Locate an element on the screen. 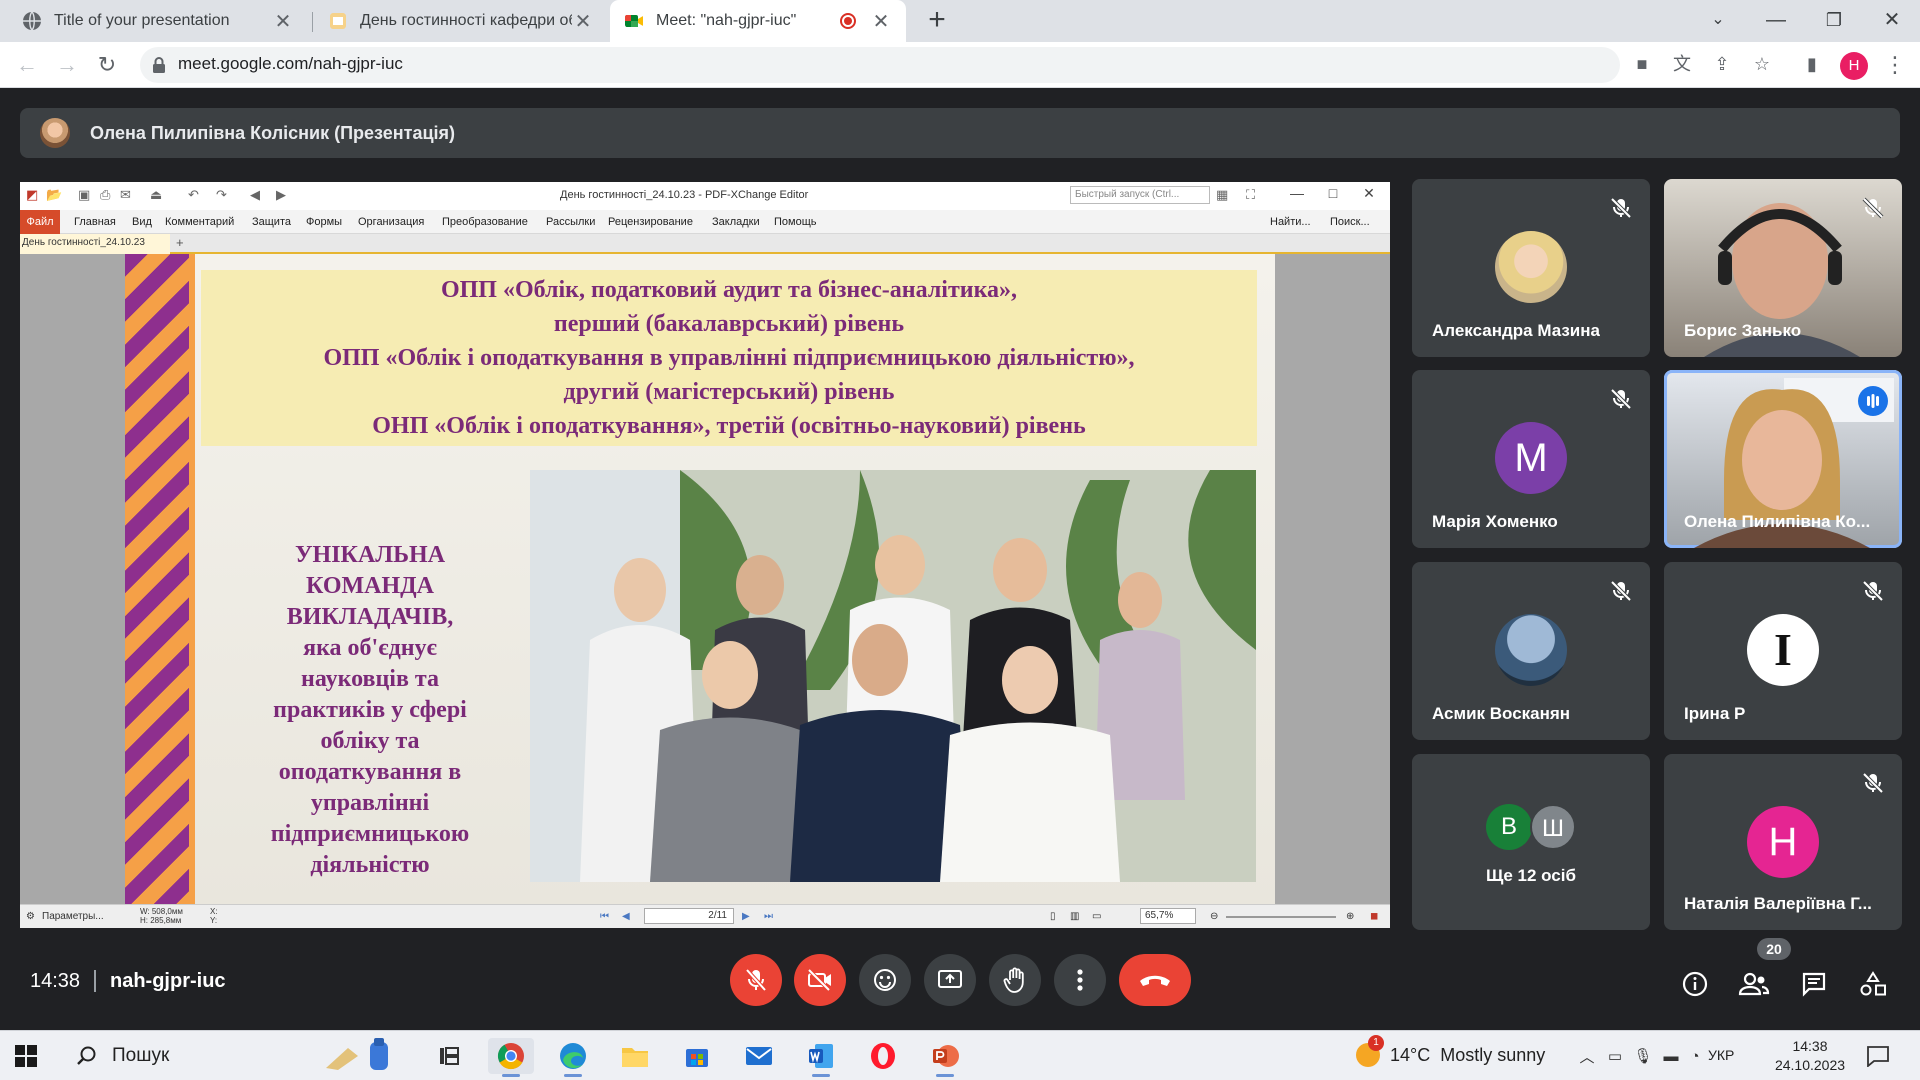 Image resolution: width=1920 pixels, height=1080 pixels. system-clock: 14:38 24.10.2023 is located at coordinates (1810, 1056).